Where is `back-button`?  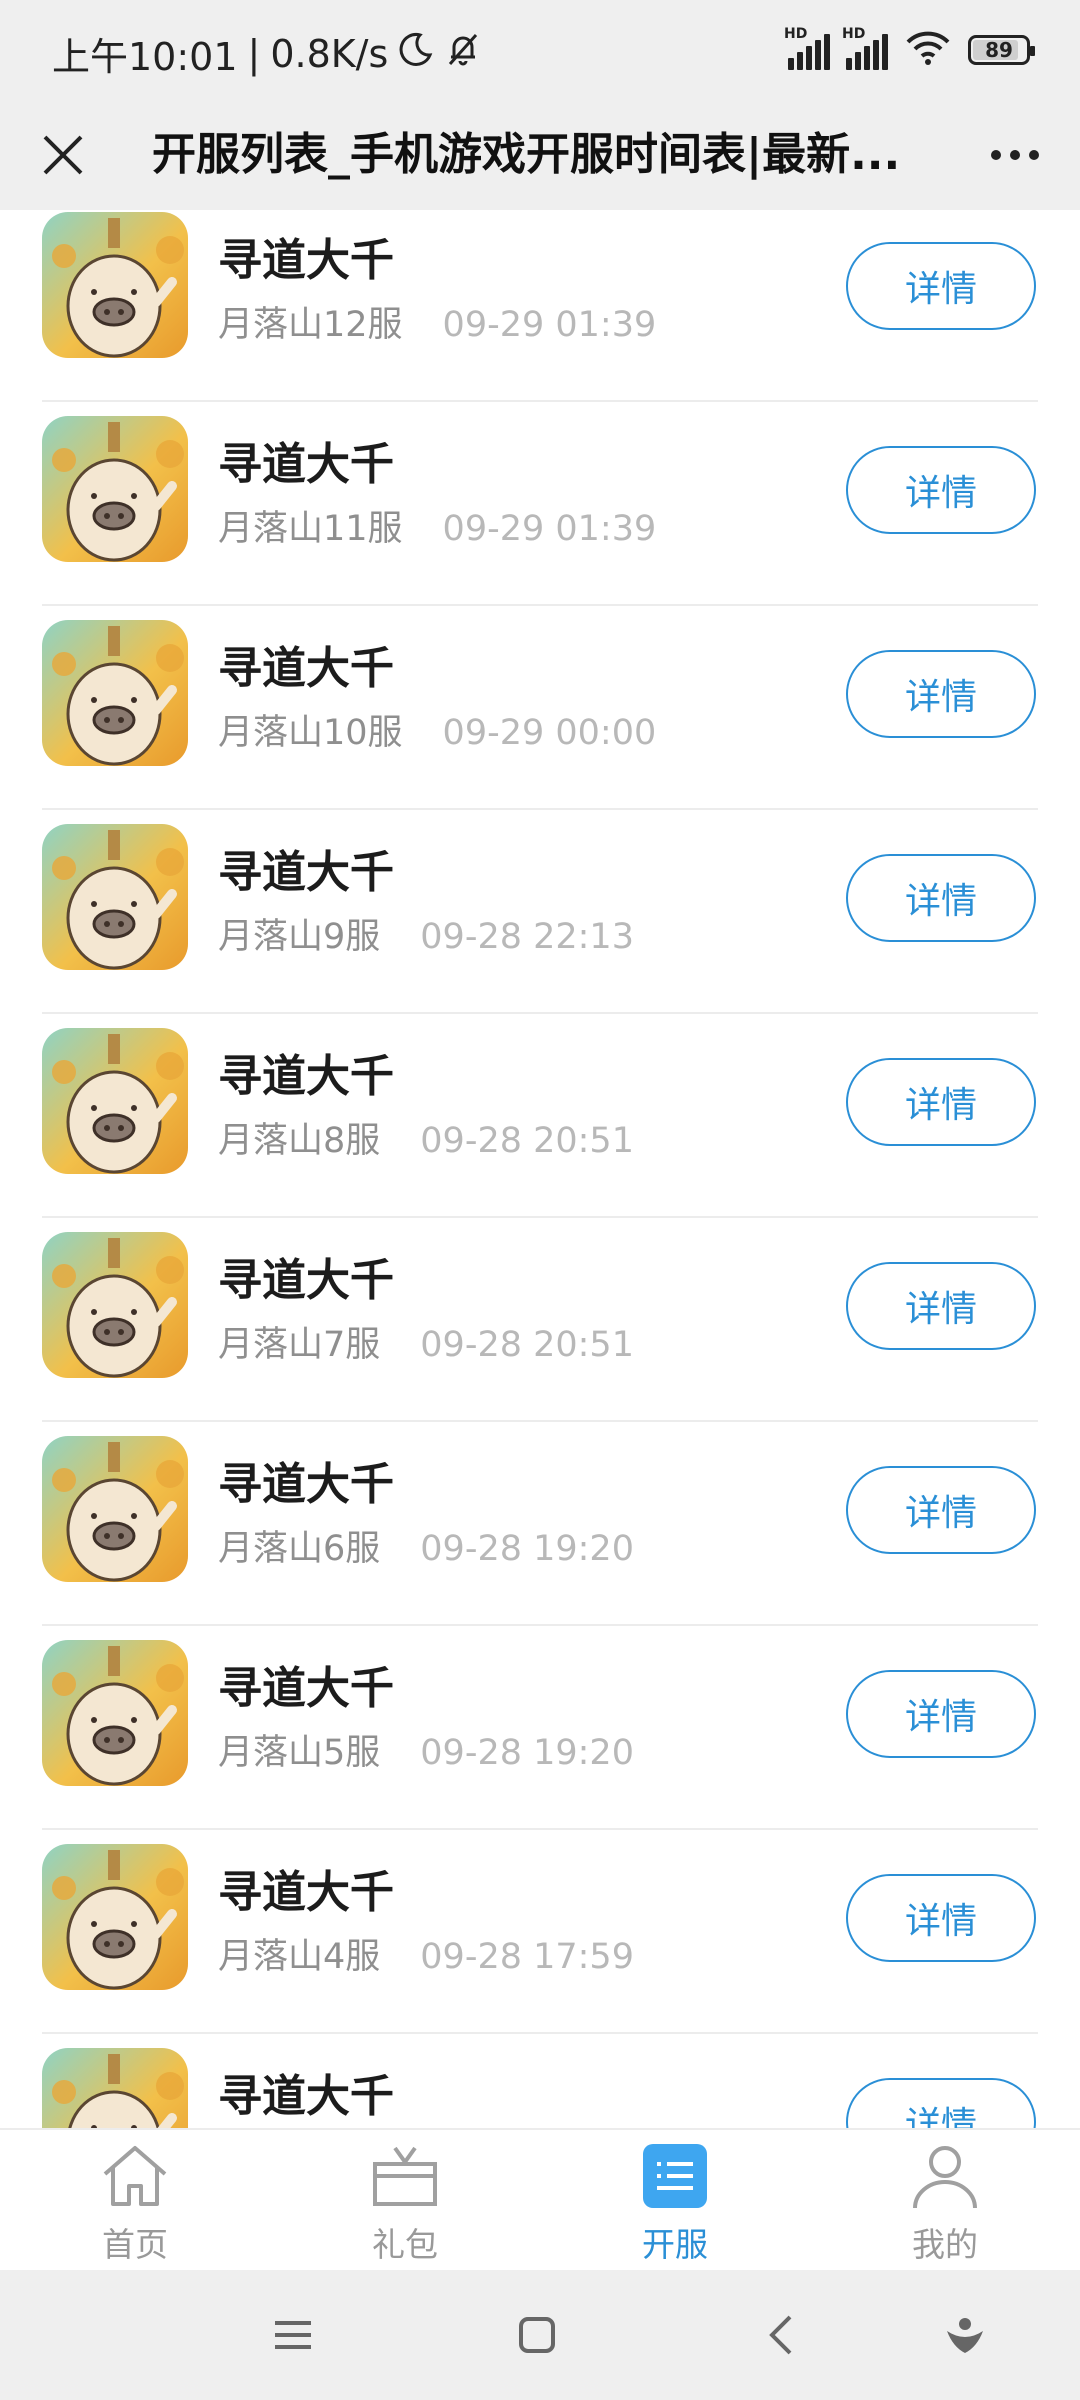 back-button is located at coordinates (781, 2335).